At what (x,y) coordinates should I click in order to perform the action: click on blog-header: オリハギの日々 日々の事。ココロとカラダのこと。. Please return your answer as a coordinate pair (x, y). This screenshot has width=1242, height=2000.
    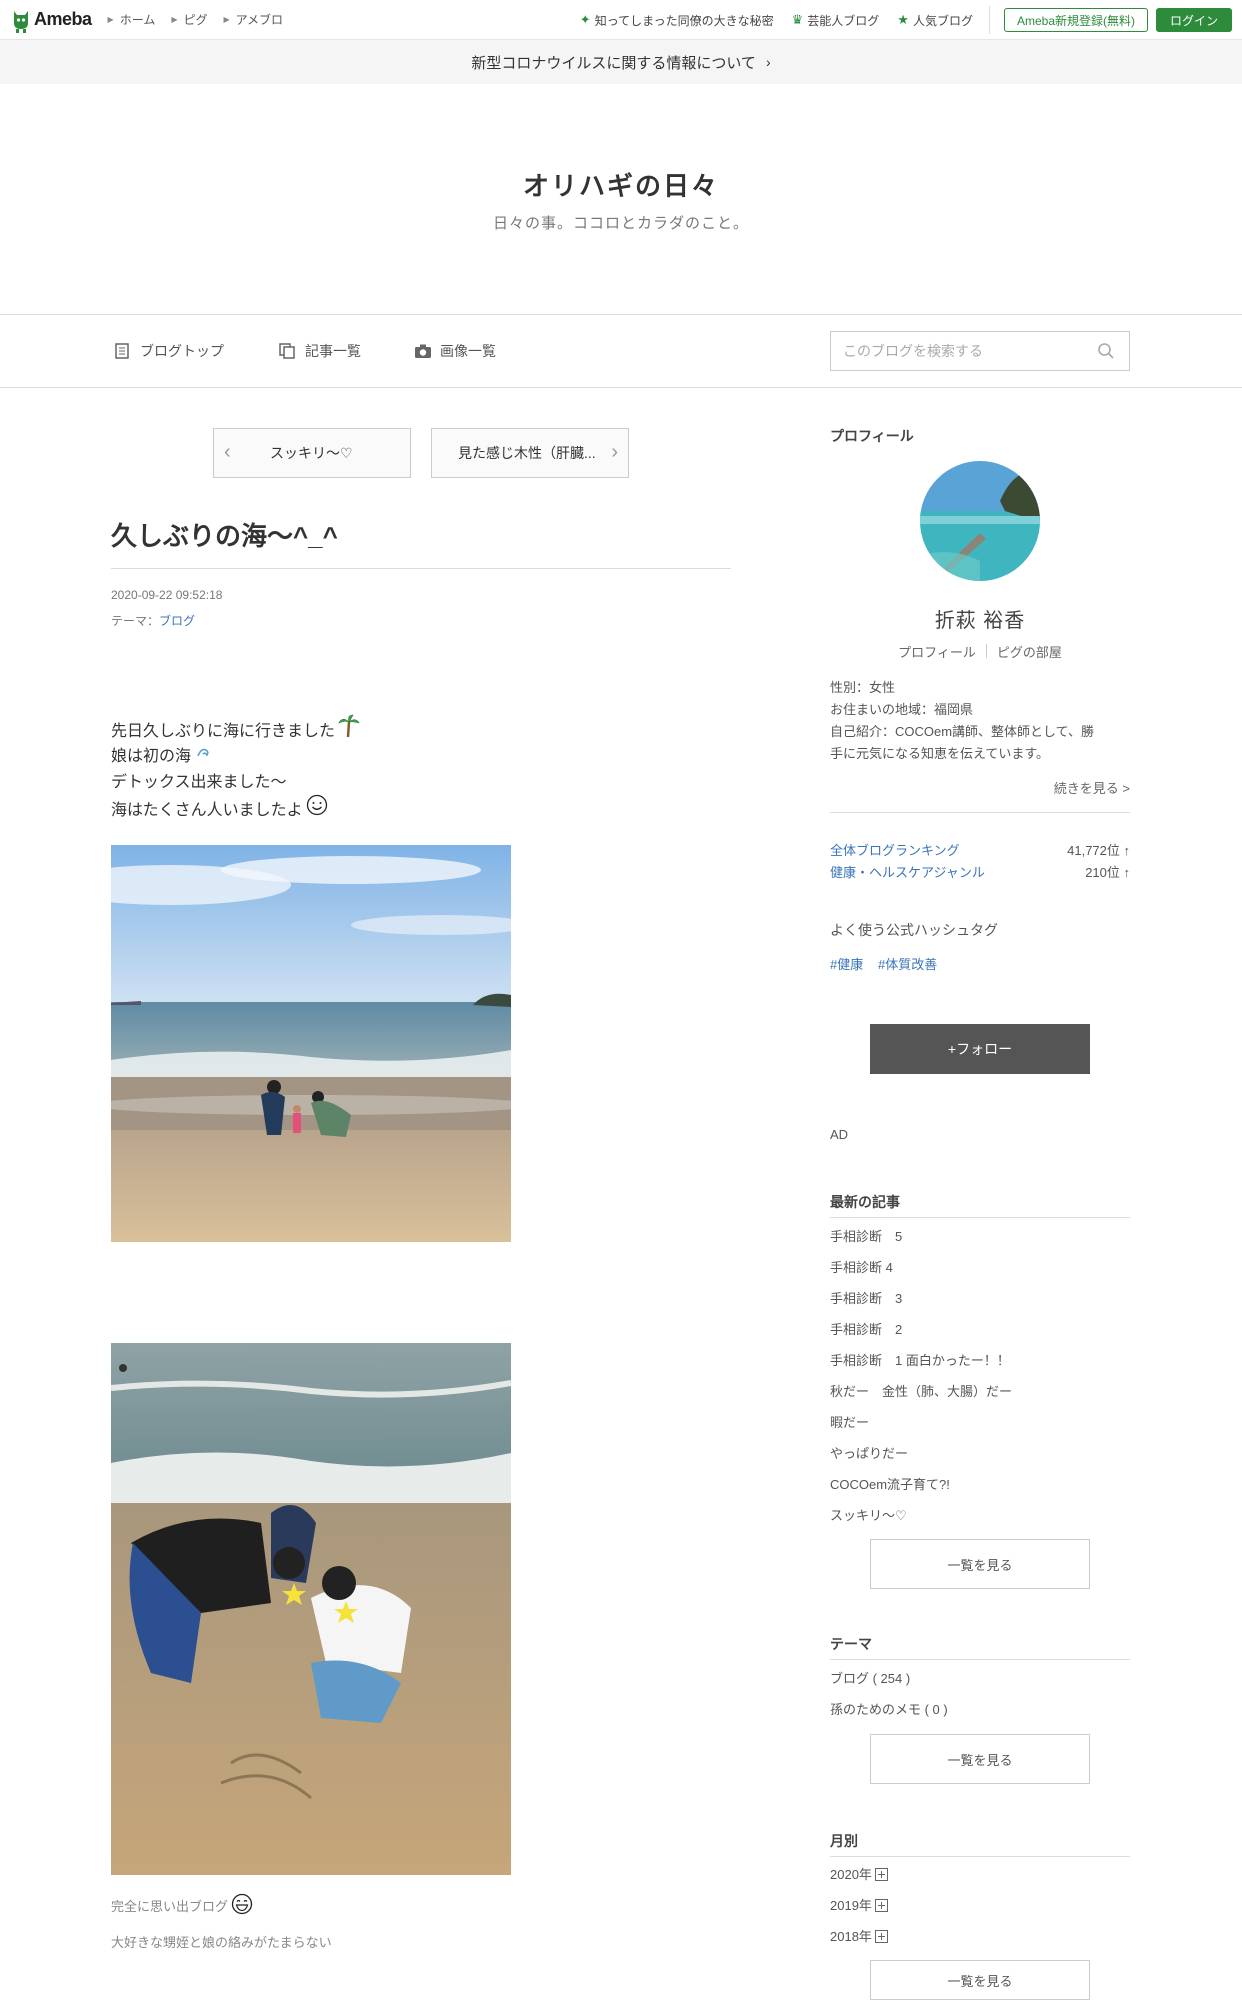
    Looking at the image, I should click on (621, 199).